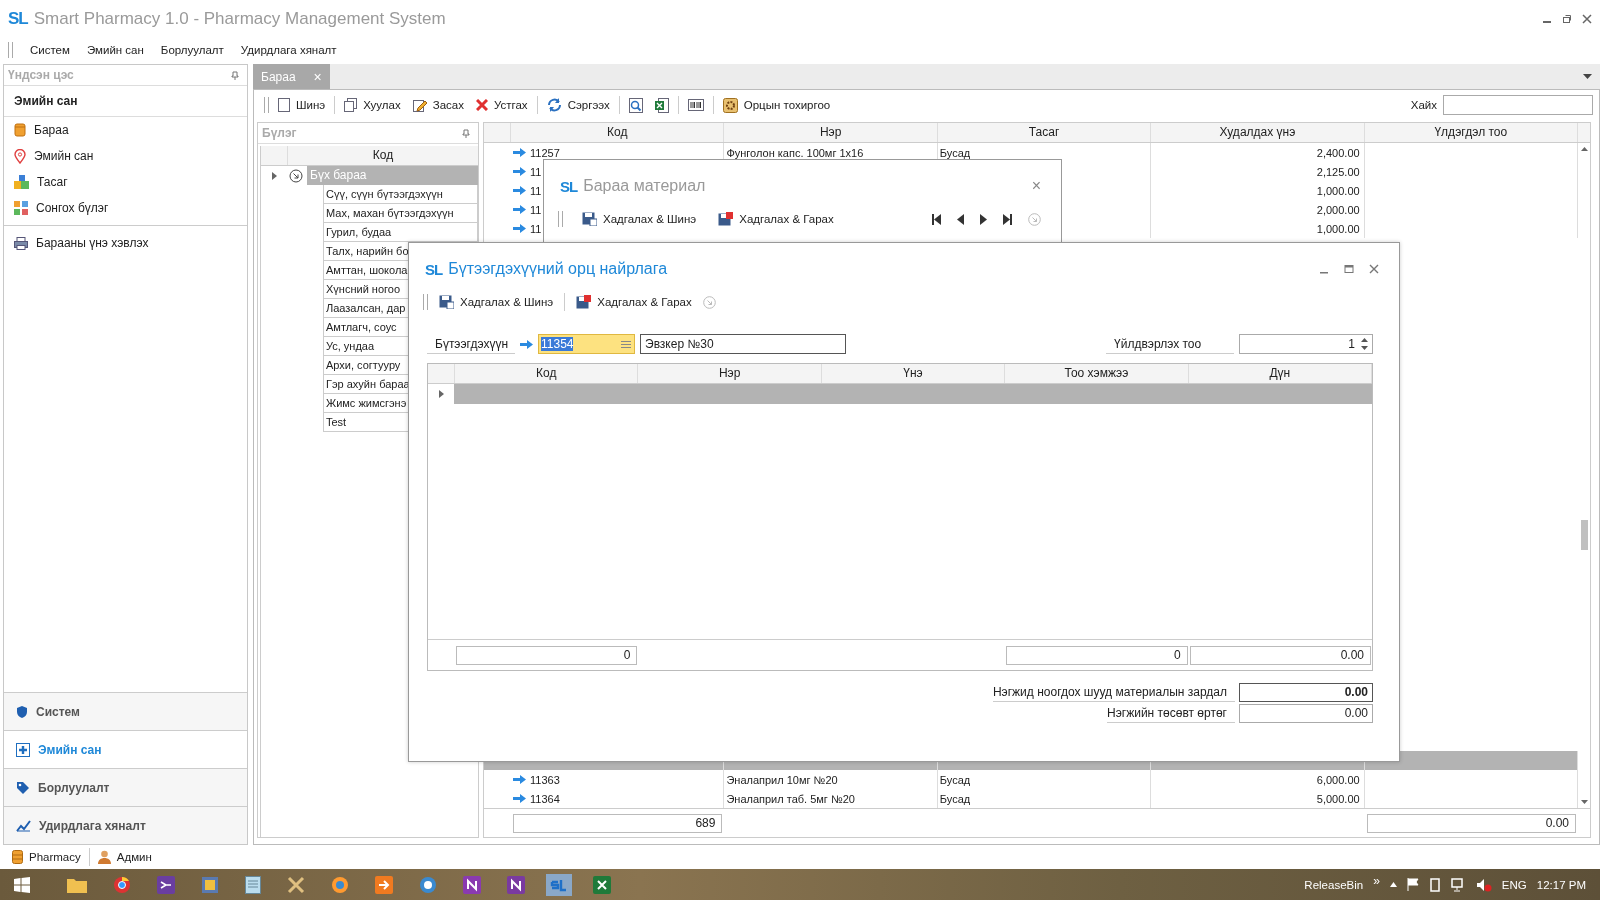 The width and height of the screenshot is (1600, 900). What do you see at coordinates (125, 825) in the screenshot?
I see `nav-group: Удирдлага хяналт` at bounding box center [125, 825].